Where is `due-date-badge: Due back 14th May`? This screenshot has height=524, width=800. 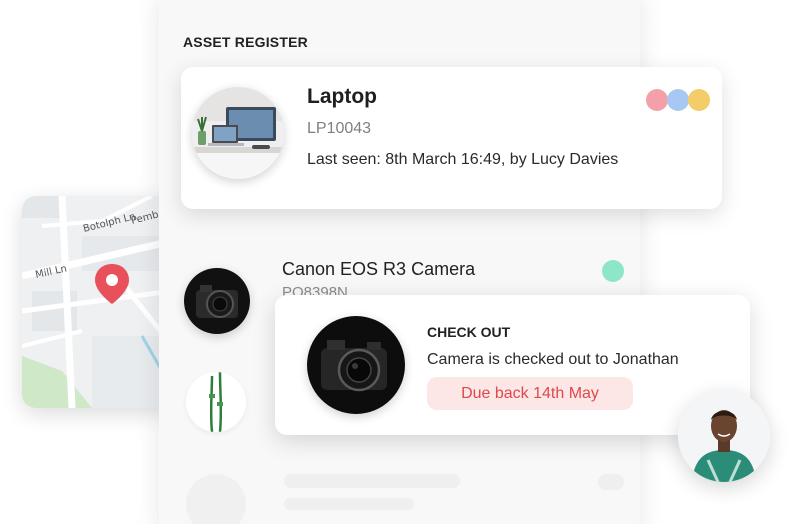 due-date-badge: Due back 14th May is located at coordinates (530, 393).